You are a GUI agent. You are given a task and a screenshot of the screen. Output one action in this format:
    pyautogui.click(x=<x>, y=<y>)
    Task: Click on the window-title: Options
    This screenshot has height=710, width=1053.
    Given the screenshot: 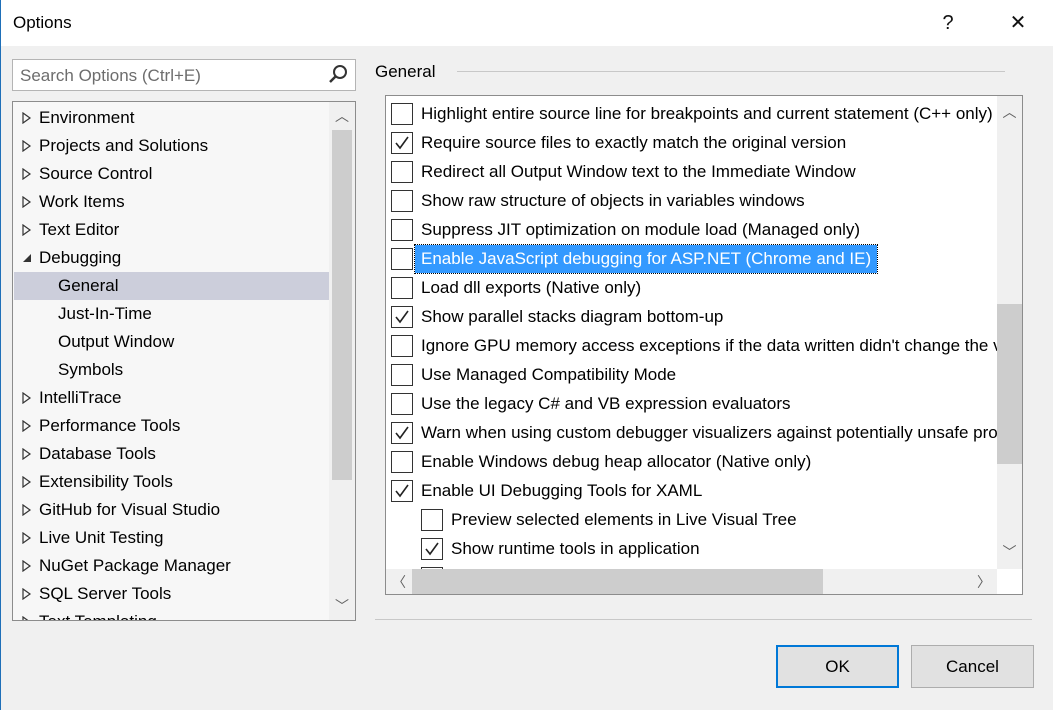 What is the action you would take?
    pyautogui.click(x=42, y=22)
    